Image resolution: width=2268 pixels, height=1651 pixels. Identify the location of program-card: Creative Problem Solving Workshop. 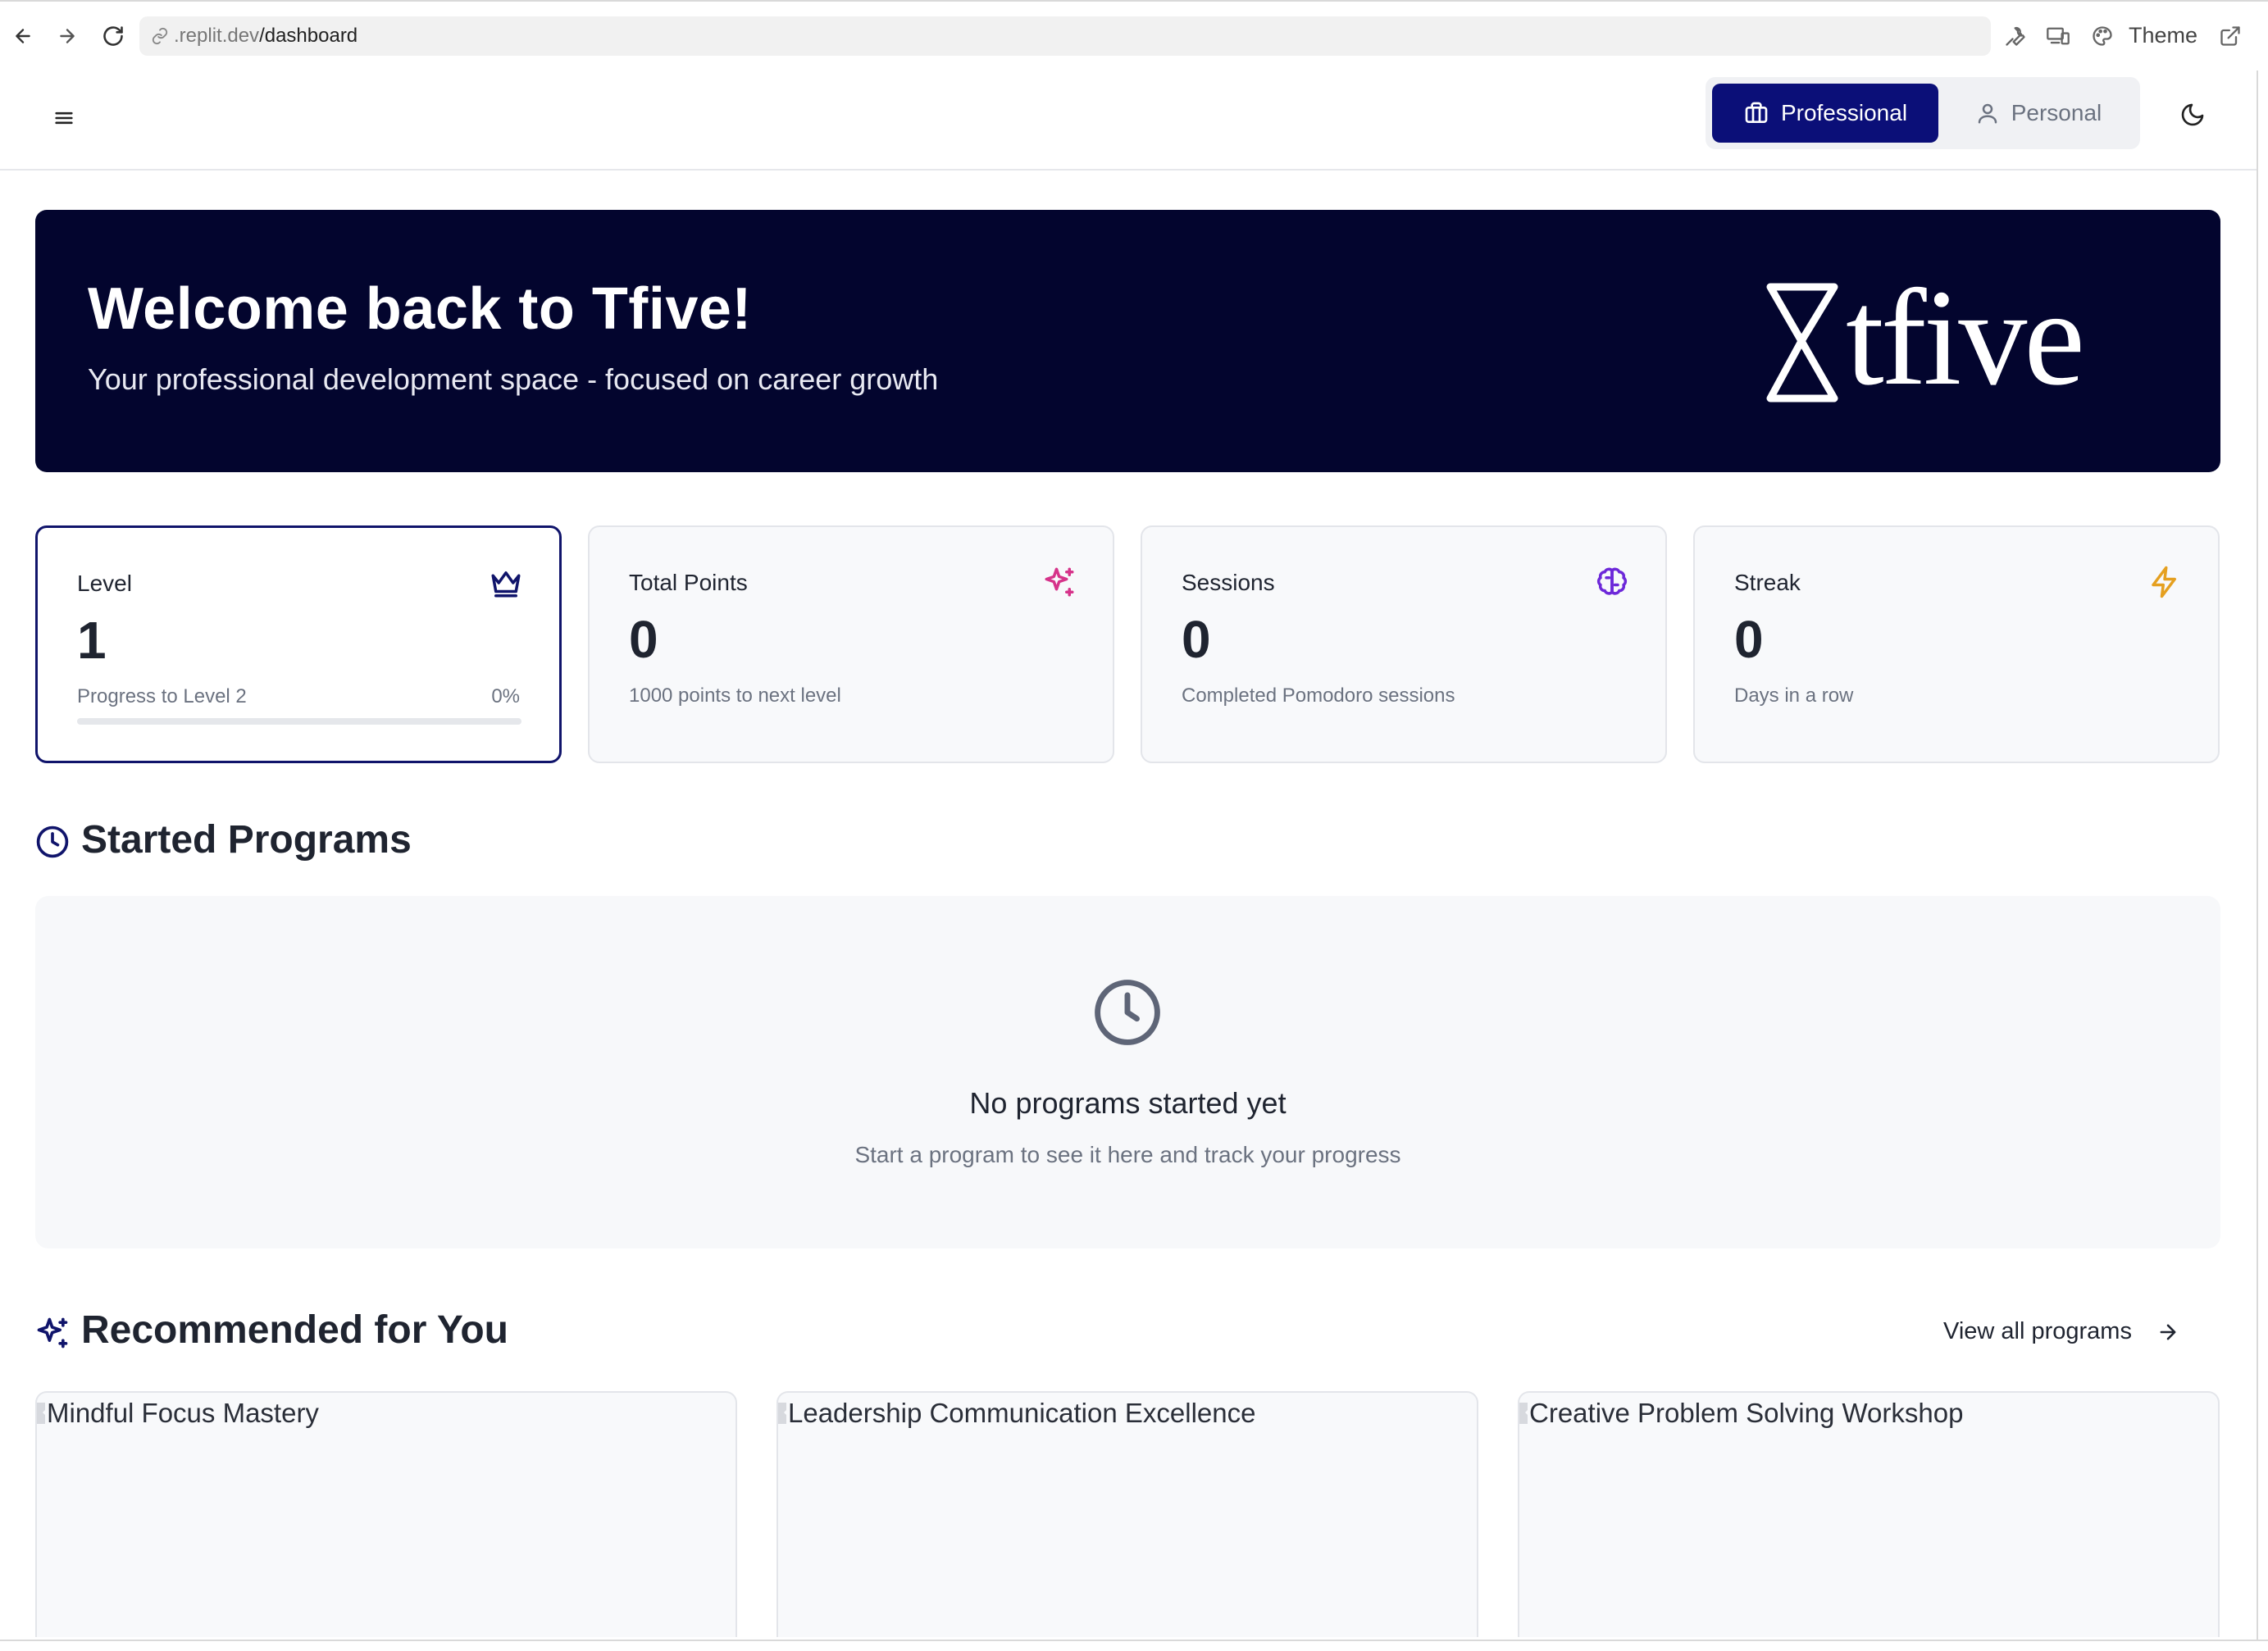
(1869, 1514).